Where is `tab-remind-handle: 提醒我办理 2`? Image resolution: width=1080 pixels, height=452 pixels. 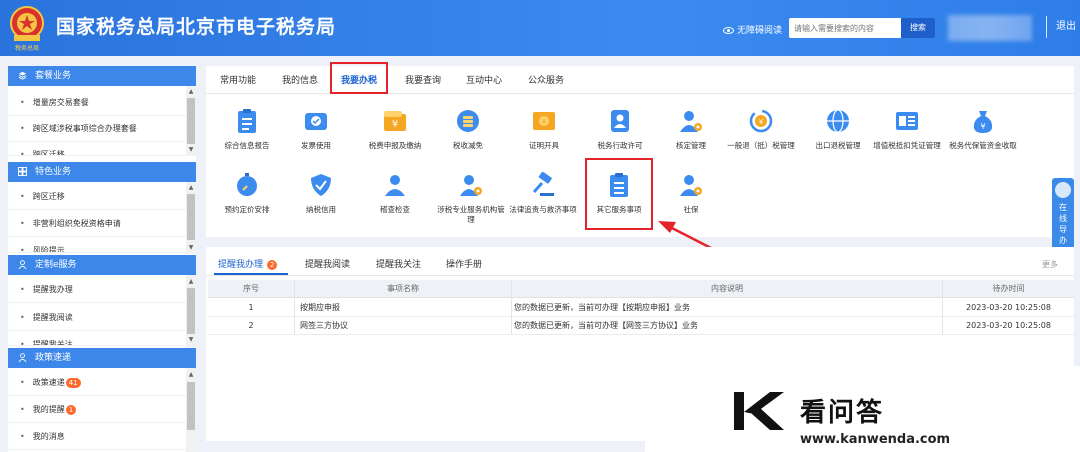
tab-remind-handle: 提醒我办理 2 is located at coordinates (248, 263).